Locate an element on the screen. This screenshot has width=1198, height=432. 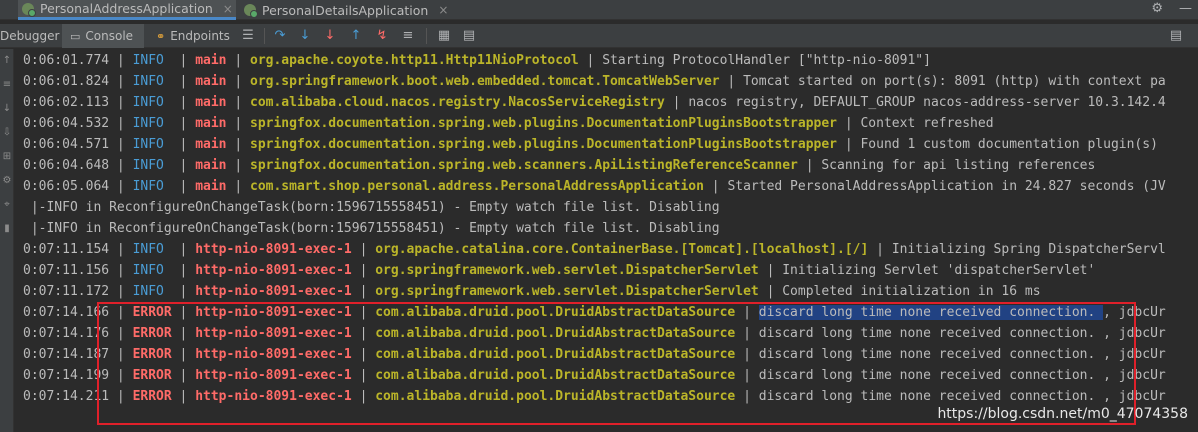
run-tab-personal-address: PersonalAddressApplication × is located at coordinates (127, 10).